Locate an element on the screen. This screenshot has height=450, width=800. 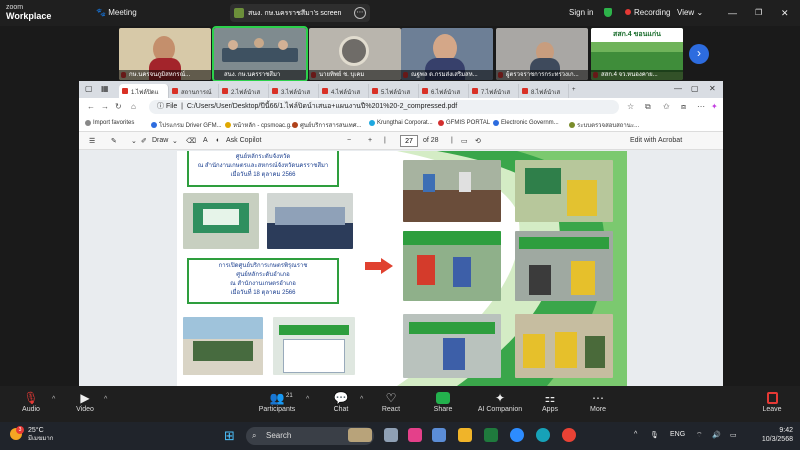
collections-icon: ⧈ is located at coordinates (683, 107).